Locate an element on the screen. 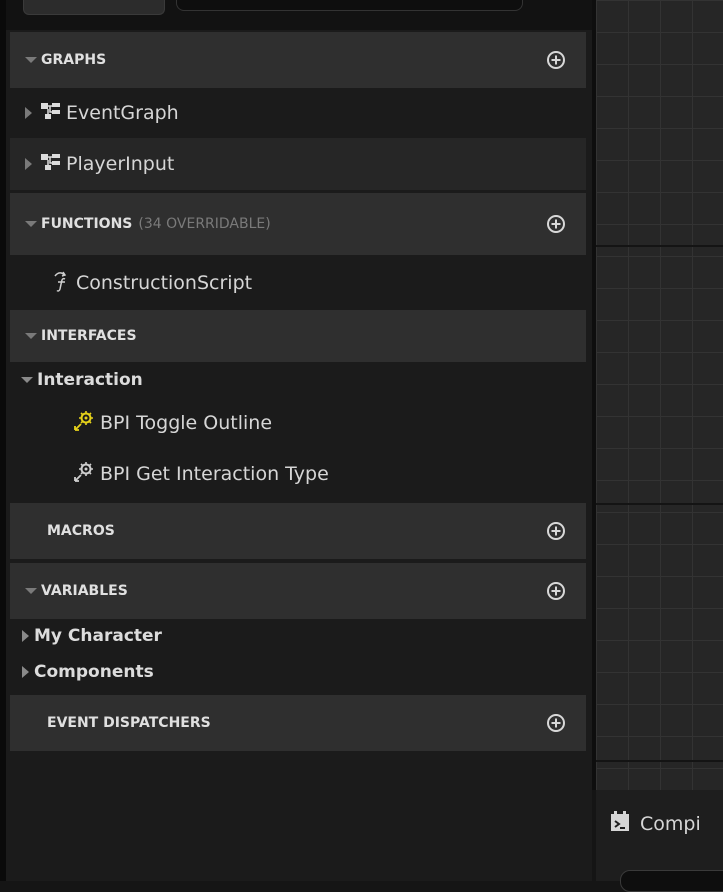 Image resolution: width=723 pixels, height=892 pixels. category-title: MACROS is located at coordinates (81, 531).